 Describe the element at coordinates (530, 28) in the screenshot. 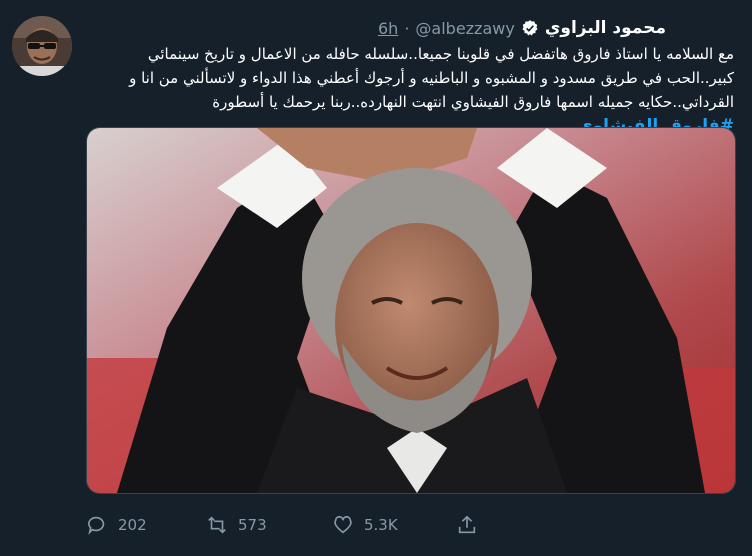

I see `verified-badge-icon` at that location.